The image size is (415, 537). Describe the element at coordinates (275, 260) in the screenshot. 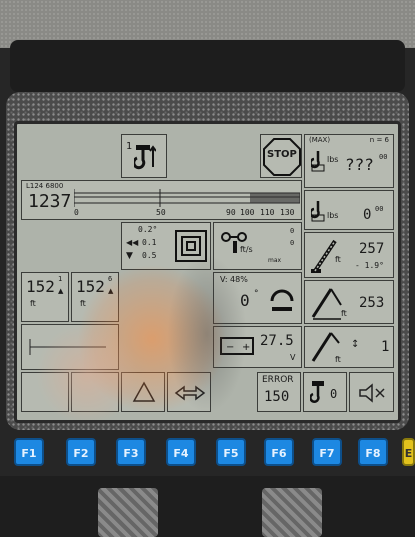

I see `wind-sub: max` at that location.